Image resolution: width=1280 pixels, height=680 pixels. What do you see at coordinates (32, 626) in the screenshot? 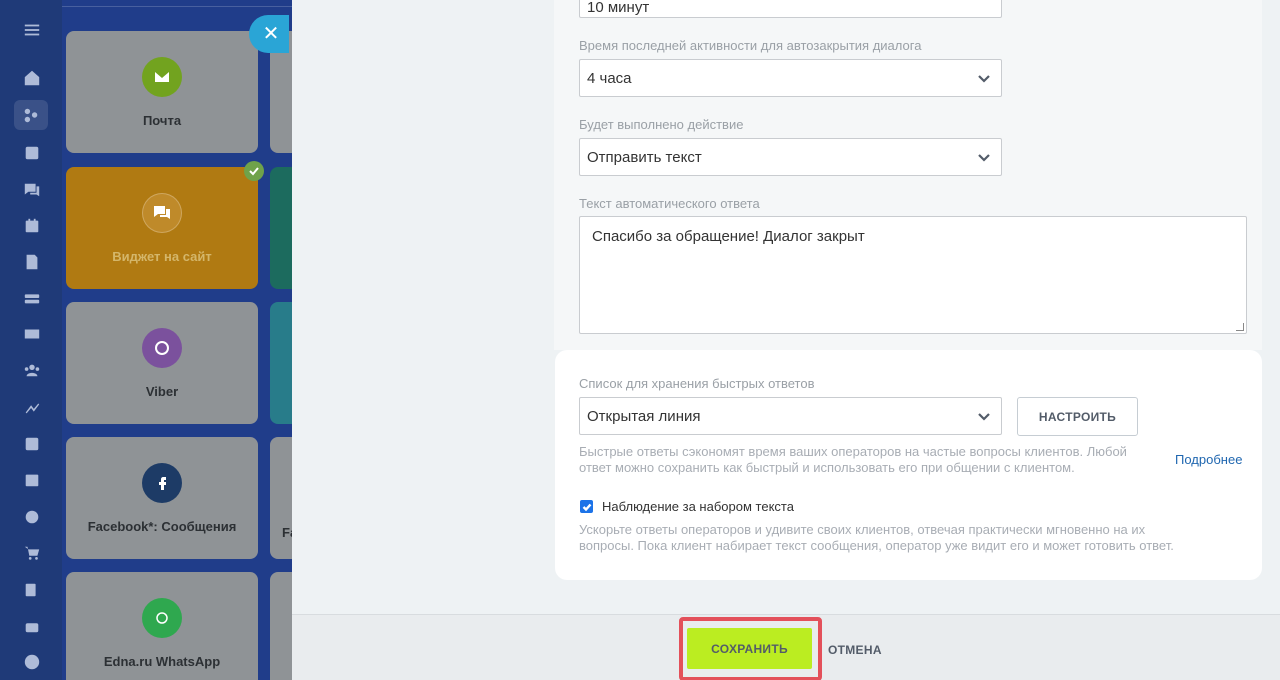
I see `robot-icon` at bounding box center [32, 626].